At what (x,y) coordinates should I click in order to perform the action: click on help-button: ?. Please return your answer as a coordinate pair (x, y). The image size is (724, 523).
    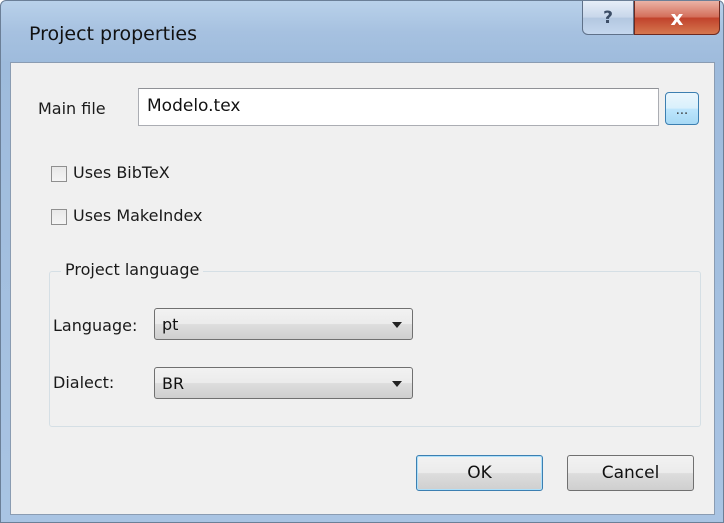
    Looking at the image, I should click on (608, 18).